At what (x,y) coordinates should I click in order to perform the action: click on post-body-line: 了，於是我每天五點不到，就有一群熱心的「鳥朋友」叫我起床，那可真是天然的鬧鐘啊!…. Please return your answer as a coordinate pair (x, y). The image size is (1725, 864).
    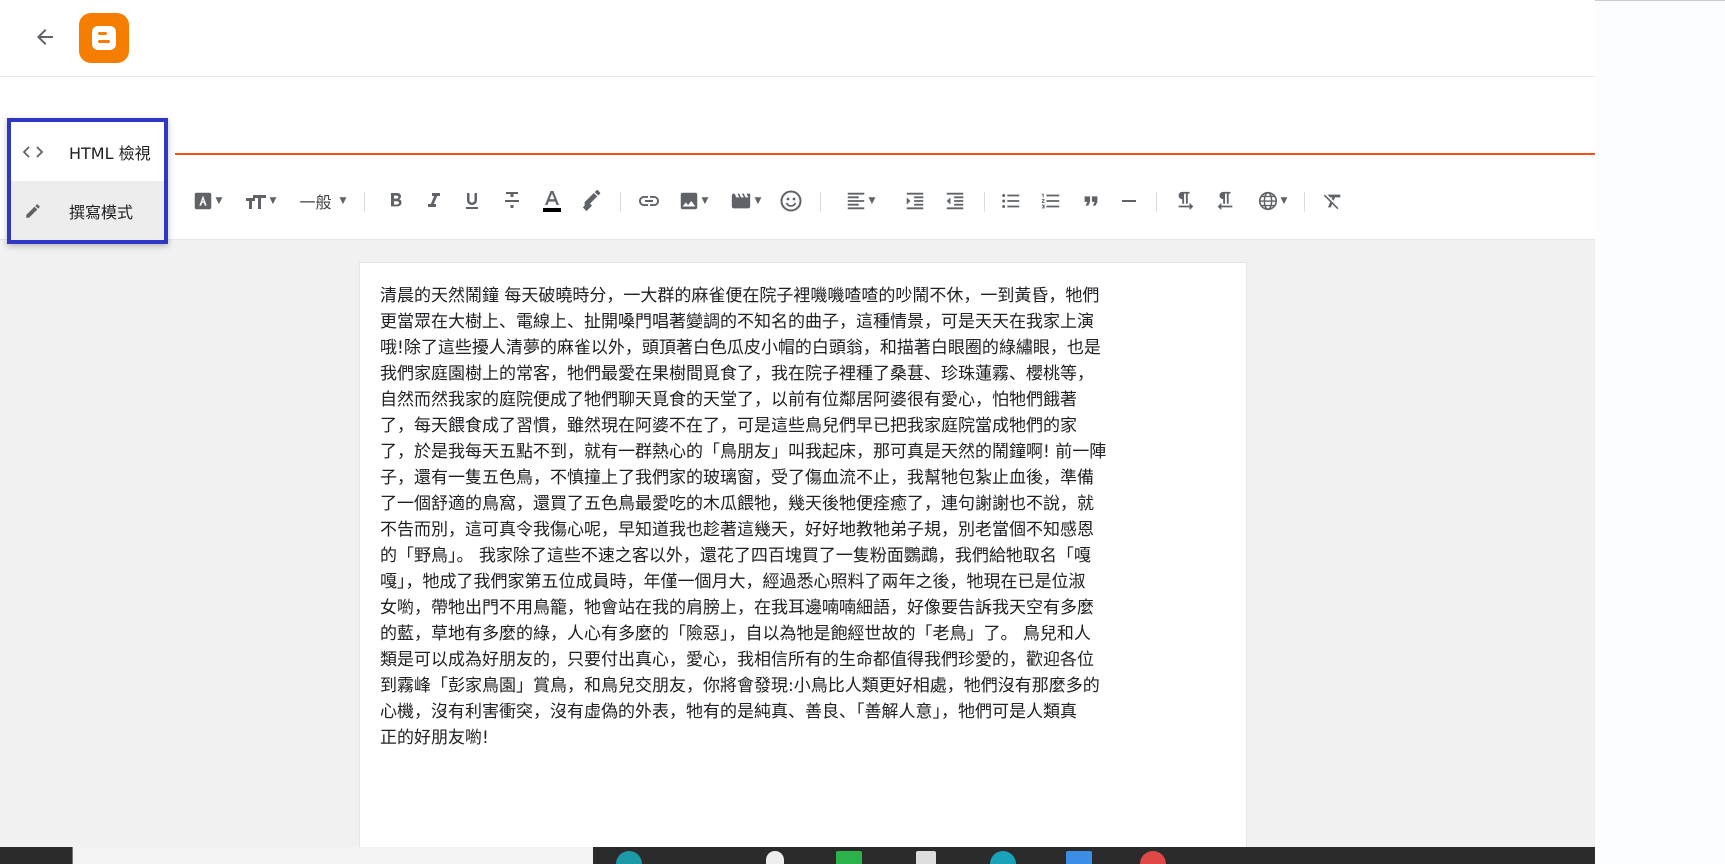
    Looking at the image, I should click on (743, 452).